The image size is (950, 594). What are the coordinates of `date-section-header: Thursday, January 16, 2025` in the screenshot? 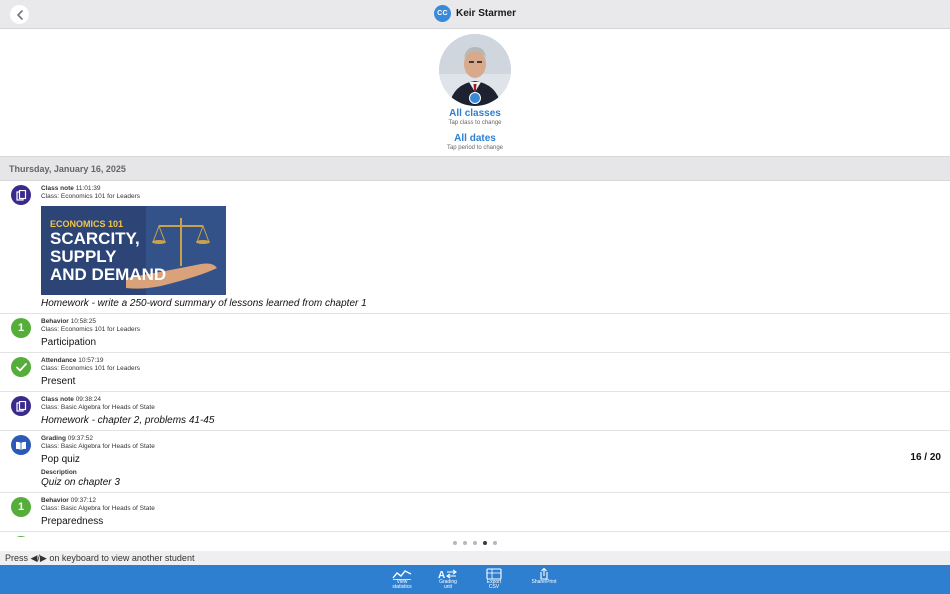 It's located at (475, 168).